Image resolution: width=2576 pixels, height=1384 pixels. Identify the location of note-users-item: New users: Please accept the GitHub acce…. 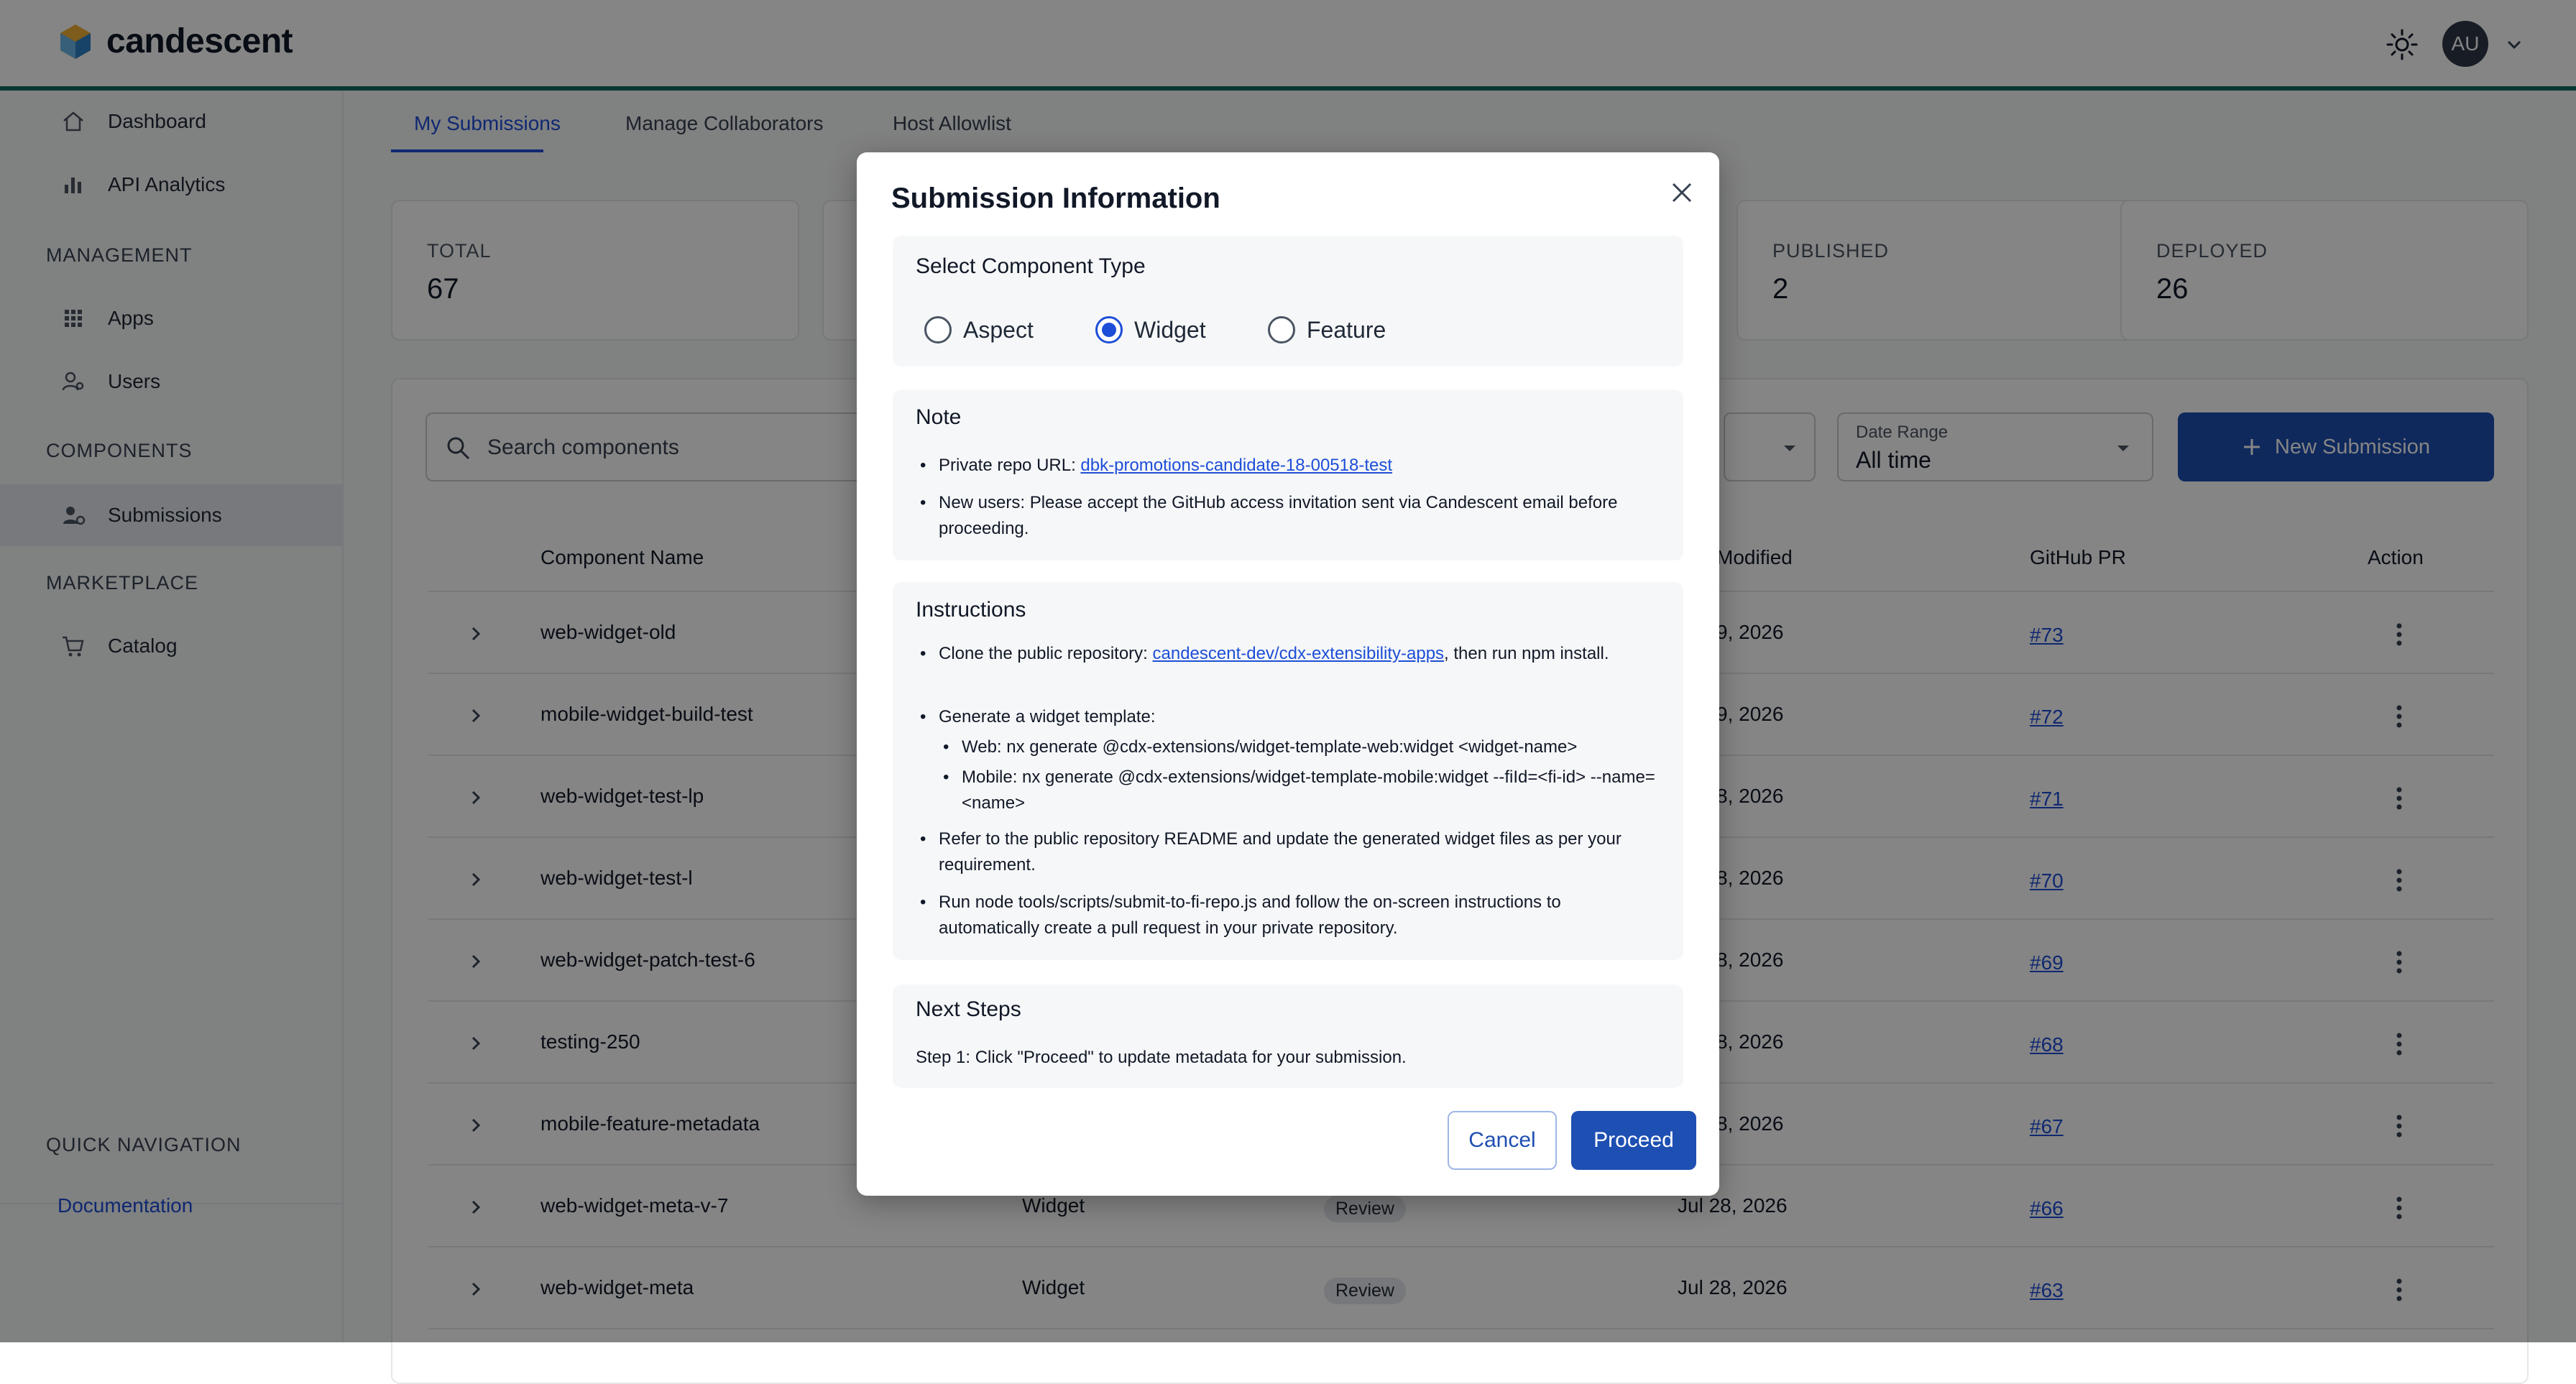
(1289, 516).